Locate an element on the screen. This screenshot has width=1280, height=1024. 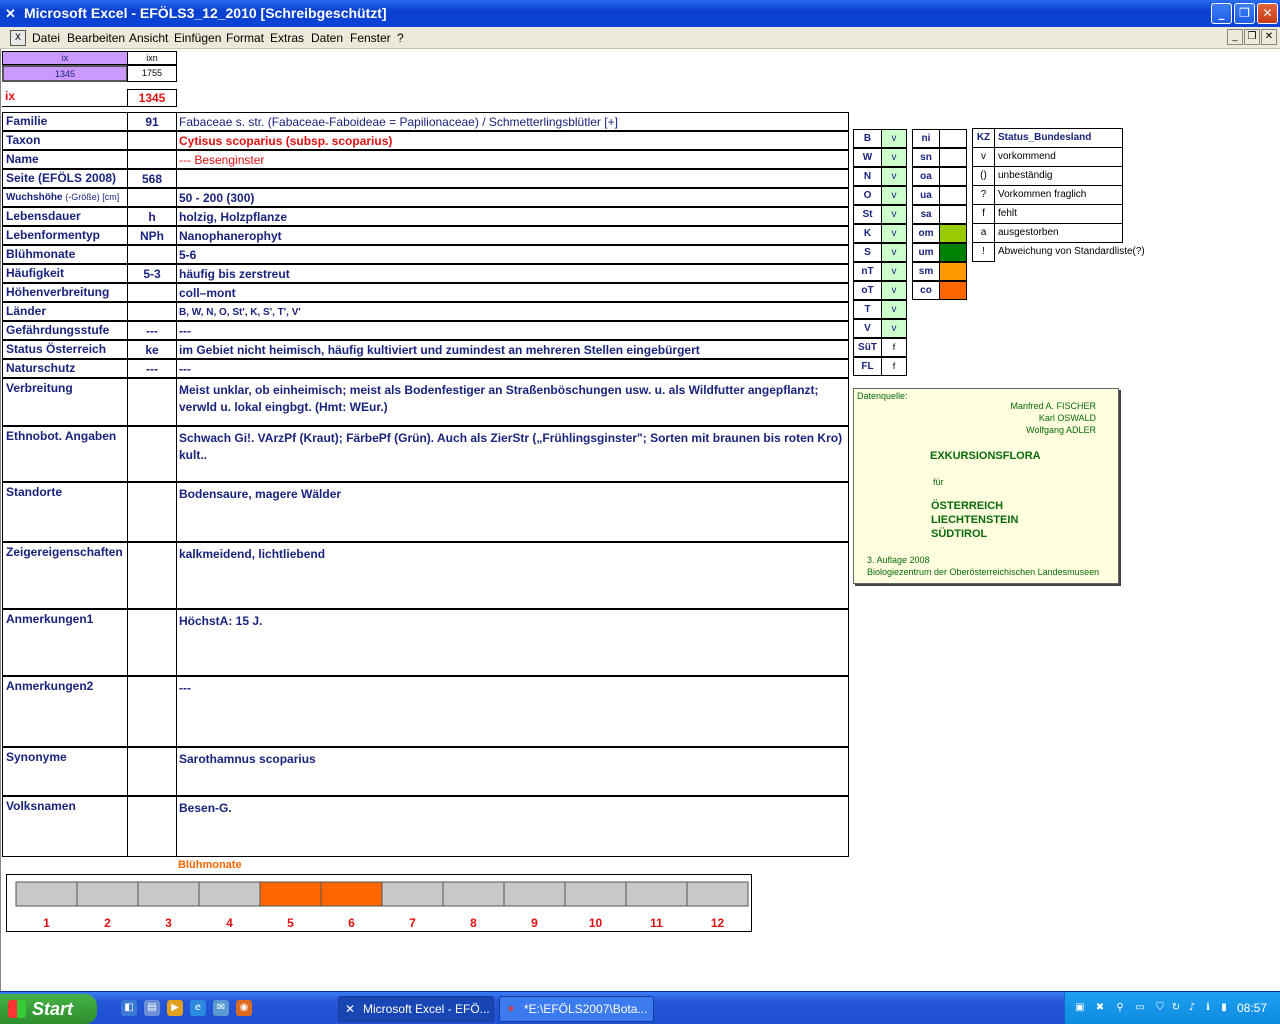
field-label: Familie is located at coordinates (65, 121).